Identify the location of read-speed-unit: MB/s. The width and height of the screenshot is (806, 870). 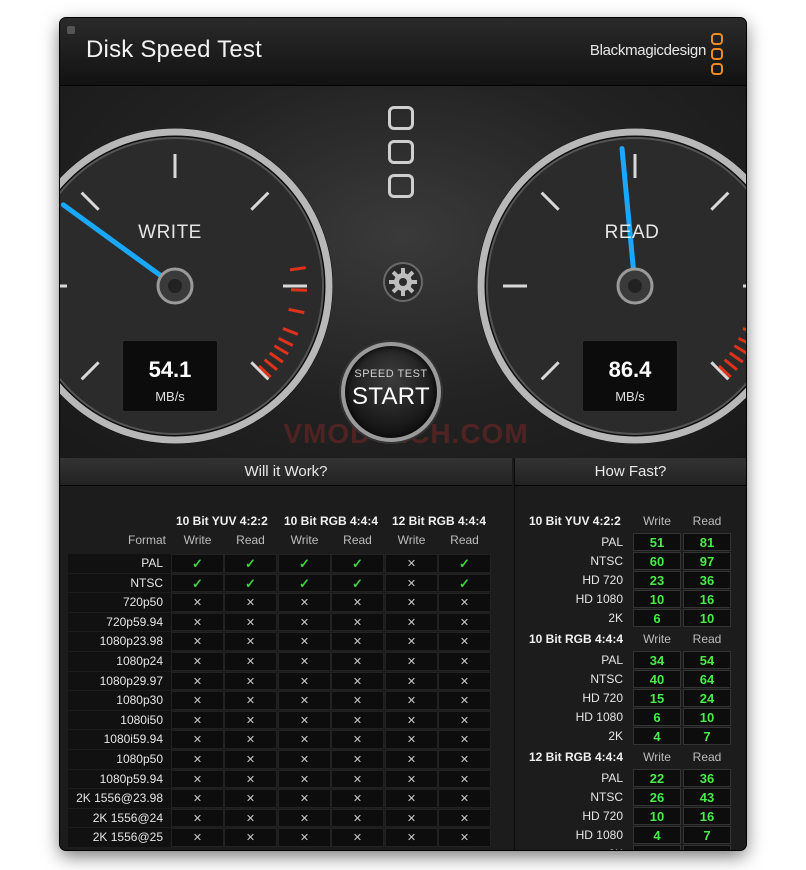
(630, 396).